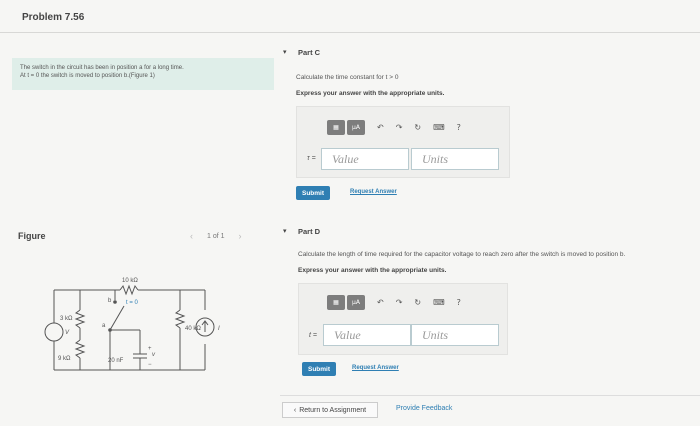 The width and height of the screenshot is (700, 426). What do you see at coordinates (365, 159) in the screenshot?
I see `part-c-value-input: Value` at bounding box center [365, 159].